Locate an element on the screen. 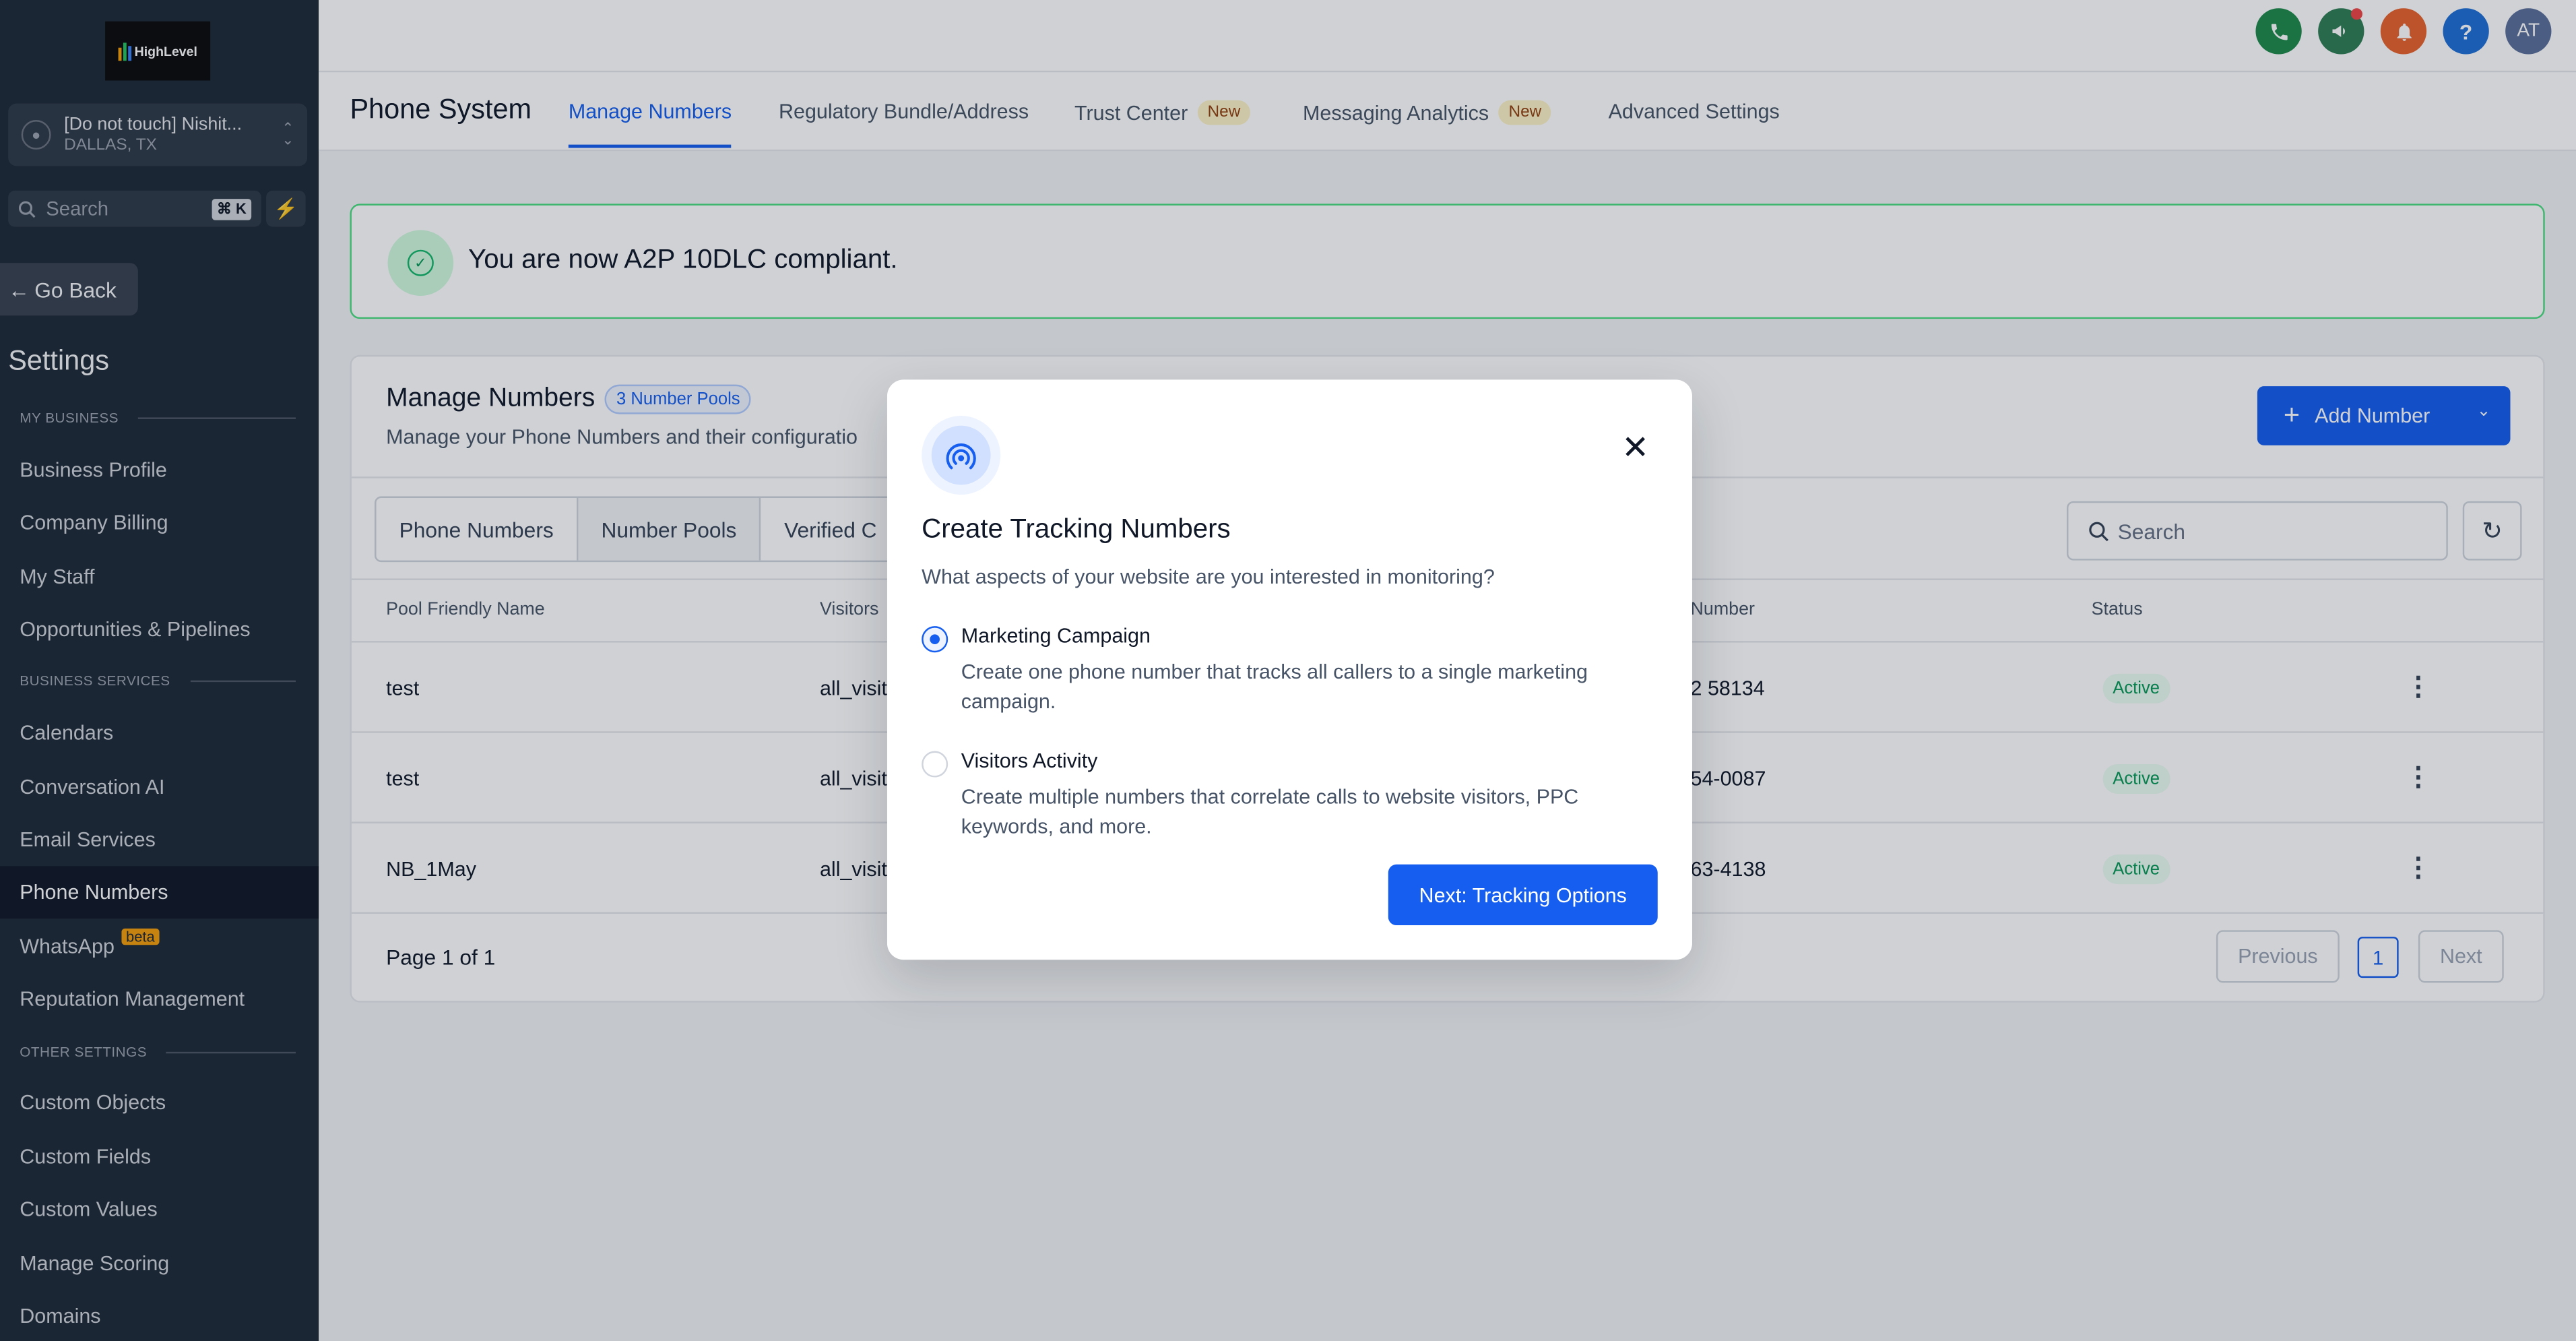 This screenshot has width=2576, height=1341. signal-glyph-icon is located at coordinates (961, 457).